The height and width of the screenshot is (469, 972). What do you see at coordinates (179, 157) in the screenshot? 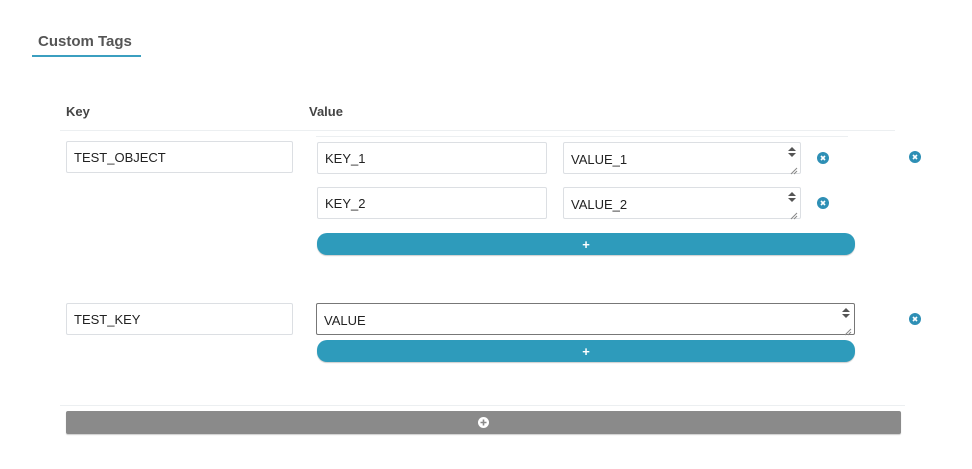
I see `tag-key-input: TEST_OBJECT` at bounding box center [179, 157].